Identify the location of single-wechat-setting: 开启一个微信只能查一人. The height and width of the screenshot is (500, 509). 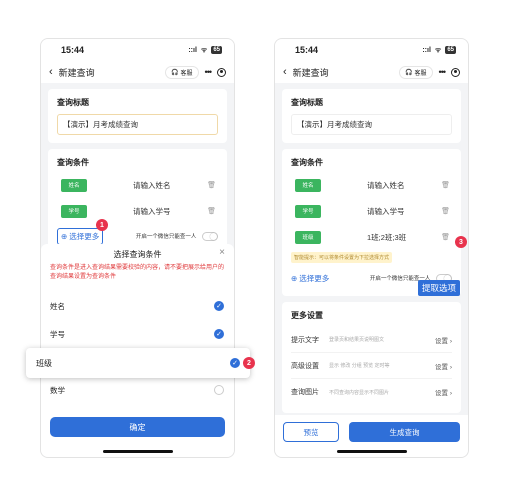
(176, 236).